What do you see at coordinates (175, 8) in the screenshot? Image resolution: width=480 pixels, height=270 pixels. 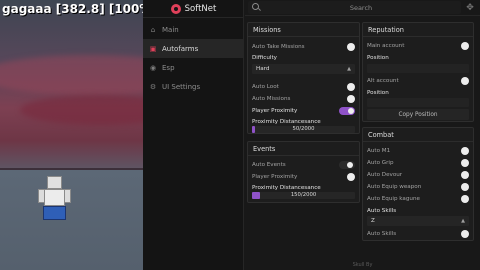 I see `brand-logo-icon` at bounding box center [175, 8].